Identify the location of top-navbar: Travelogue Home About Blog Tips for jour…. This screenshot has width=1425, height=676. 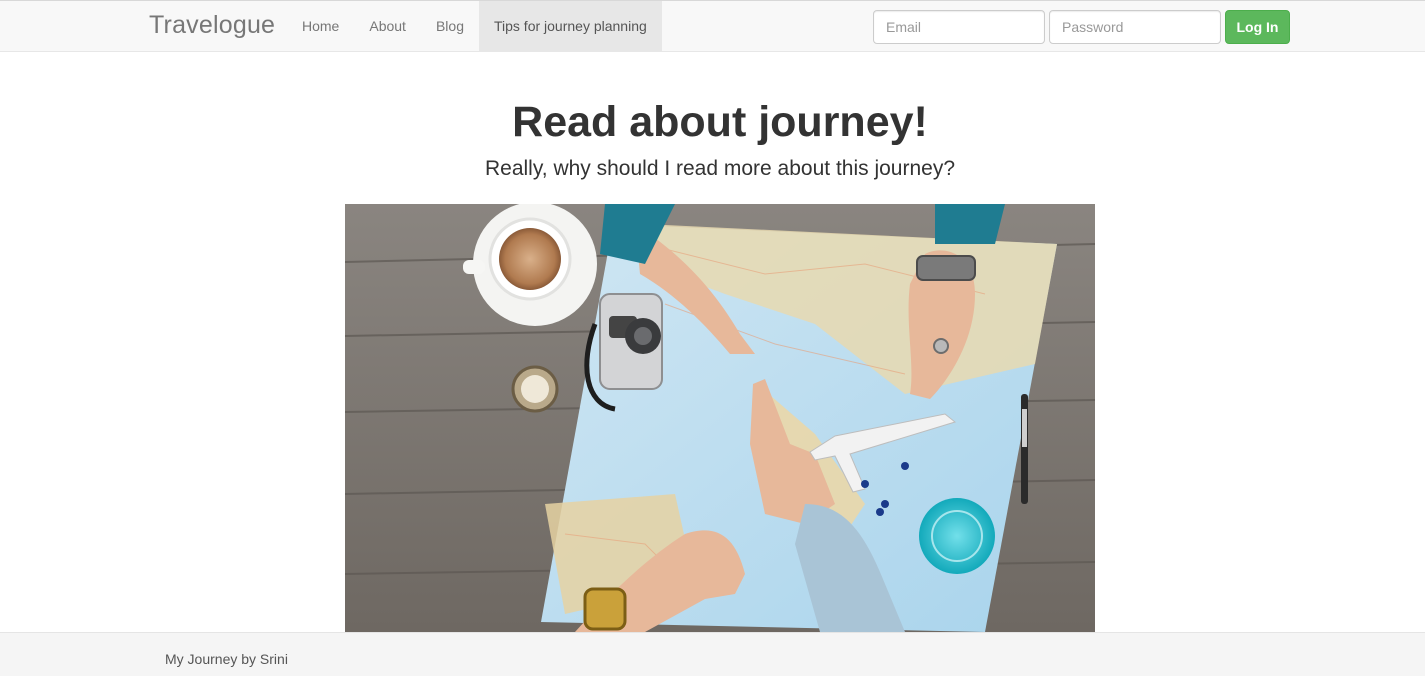
(712, 26).